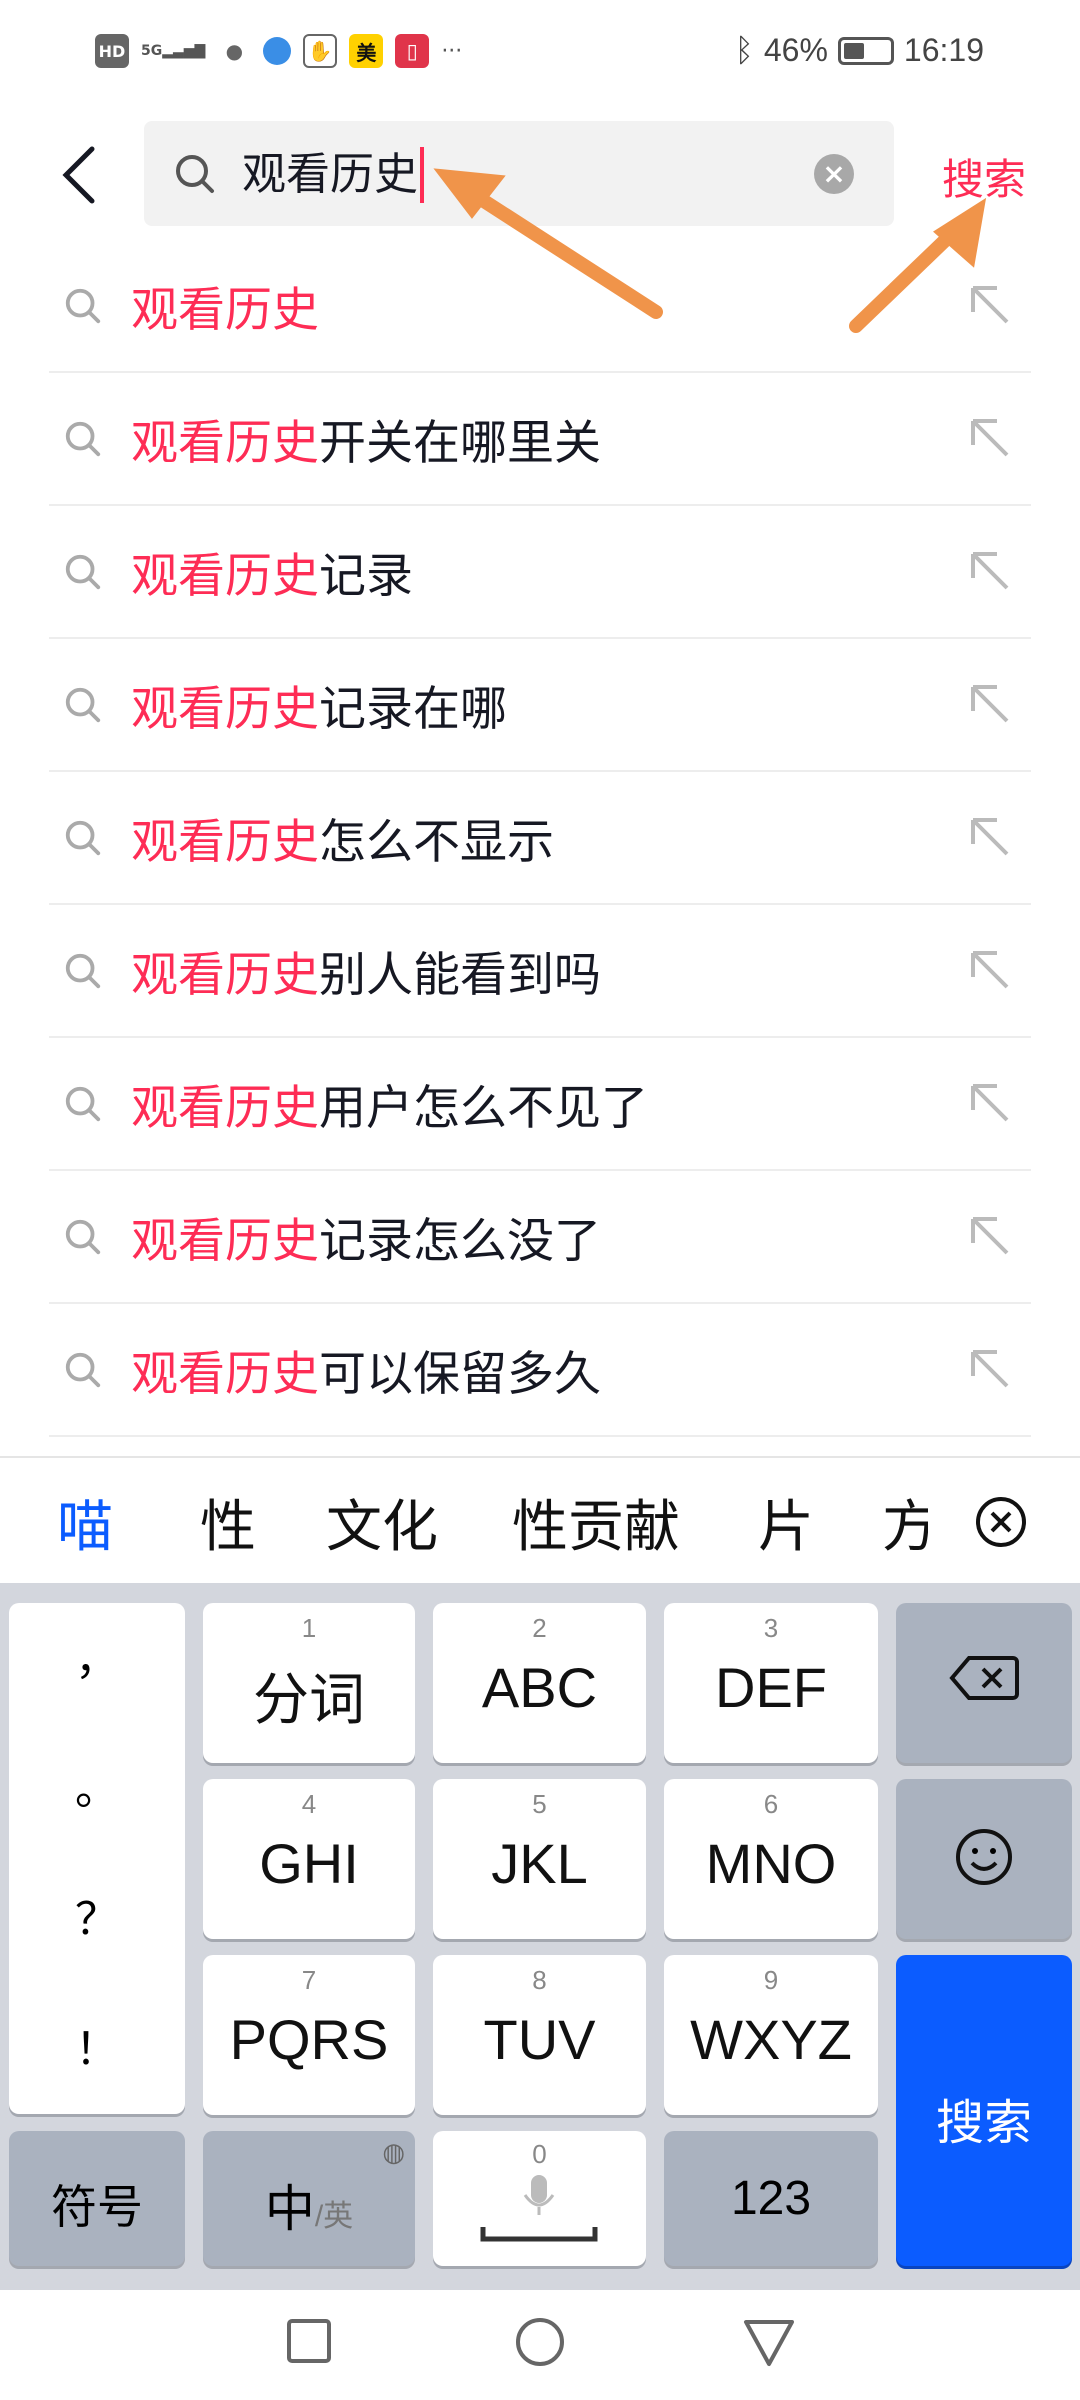  I want to click on number-key: 123, so click(771, 2198).